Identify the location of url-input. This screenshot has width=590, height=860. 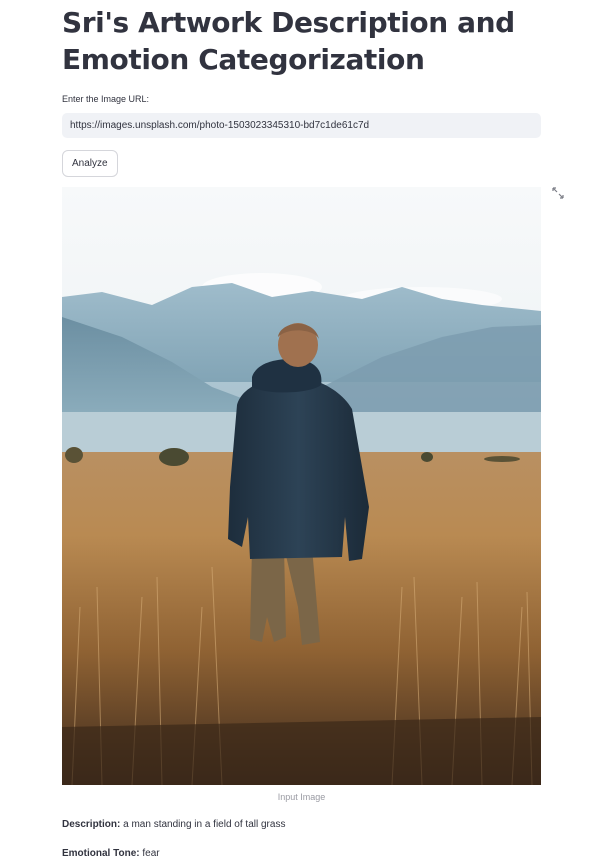
(301, 125).